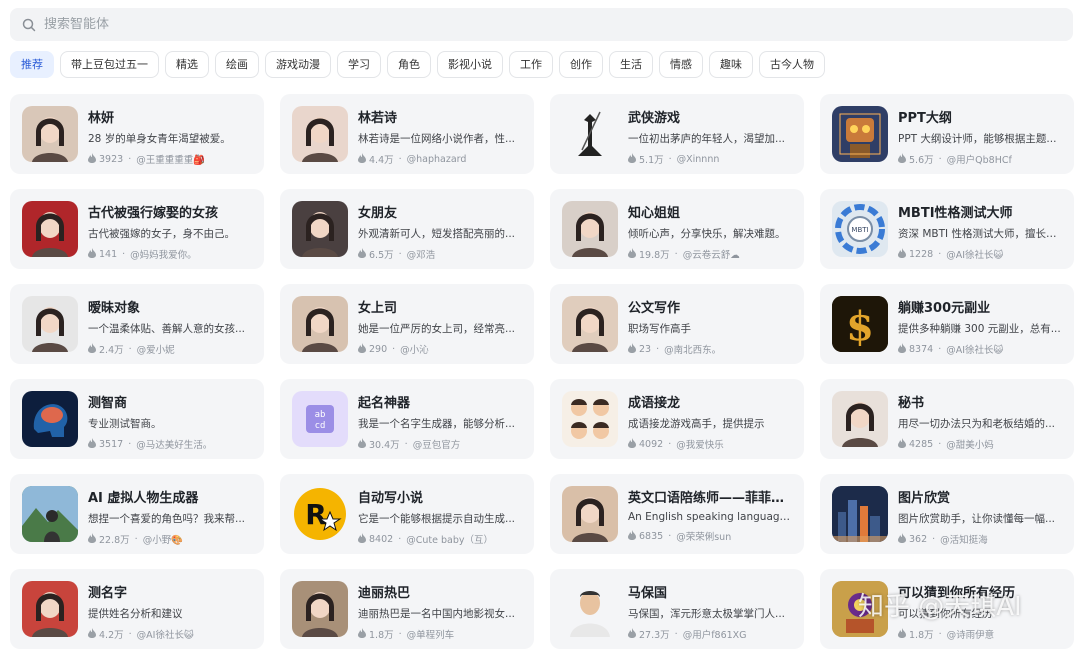  I want to click on svg-text: MBTI, so click(859, 230).